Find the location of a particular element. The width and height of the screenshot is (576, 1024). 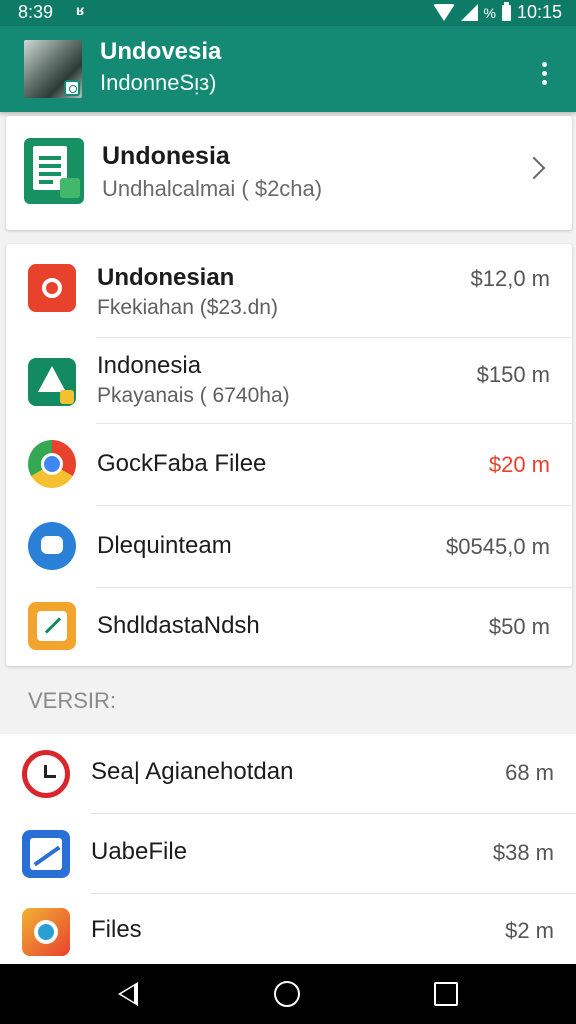

list-item-detail: Fkekiahan ($23.dn) is located at coordinates (187, 307).